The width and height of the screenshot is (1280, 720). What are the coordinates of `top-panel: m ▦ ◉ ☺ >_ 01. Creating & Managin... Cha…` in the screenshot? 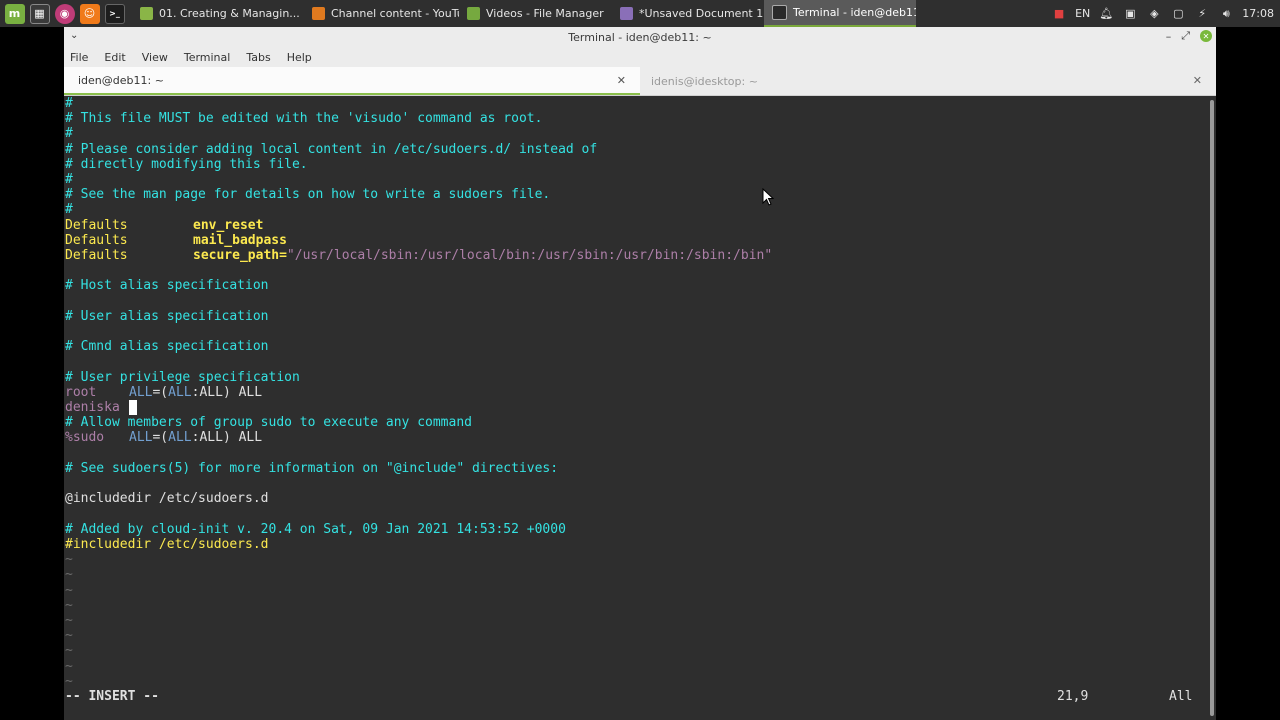 It's located at (640, 13).